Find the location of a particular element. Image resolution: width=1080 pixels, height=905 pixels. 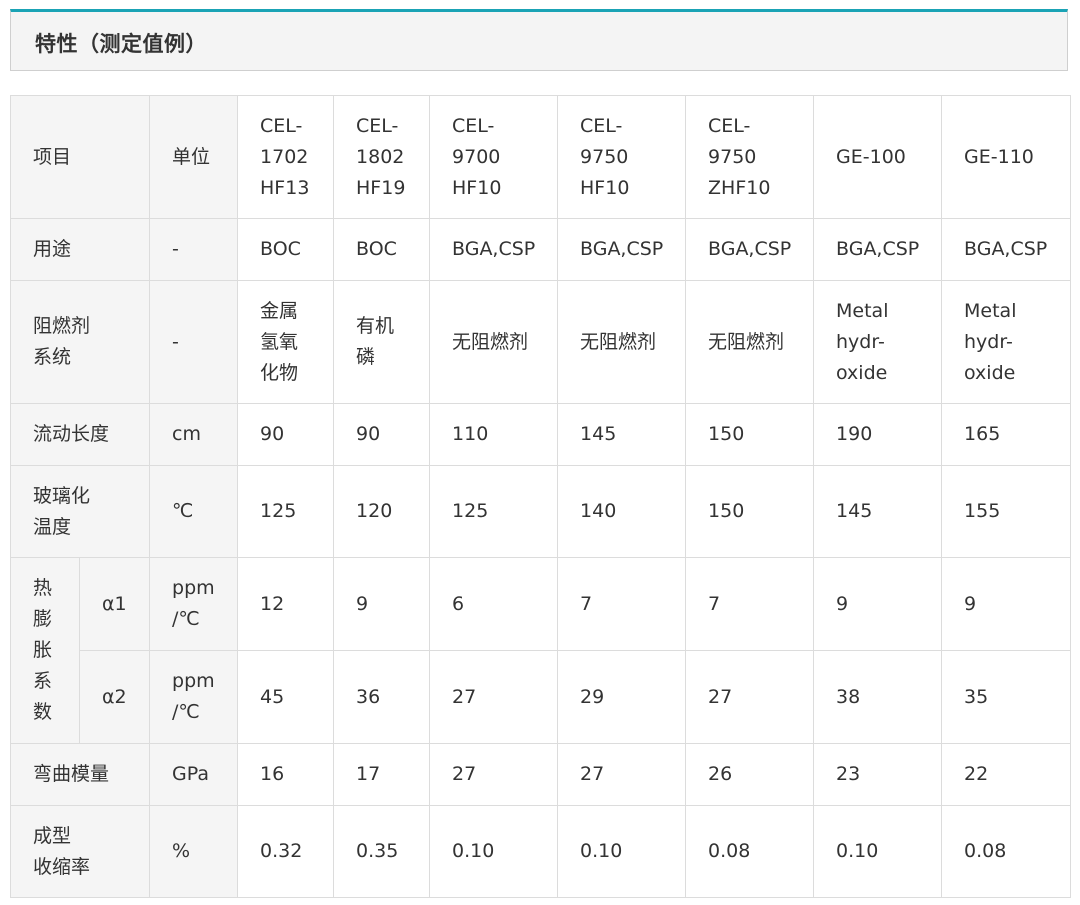

table-cell: 110 is located at coordinates (494, 434).